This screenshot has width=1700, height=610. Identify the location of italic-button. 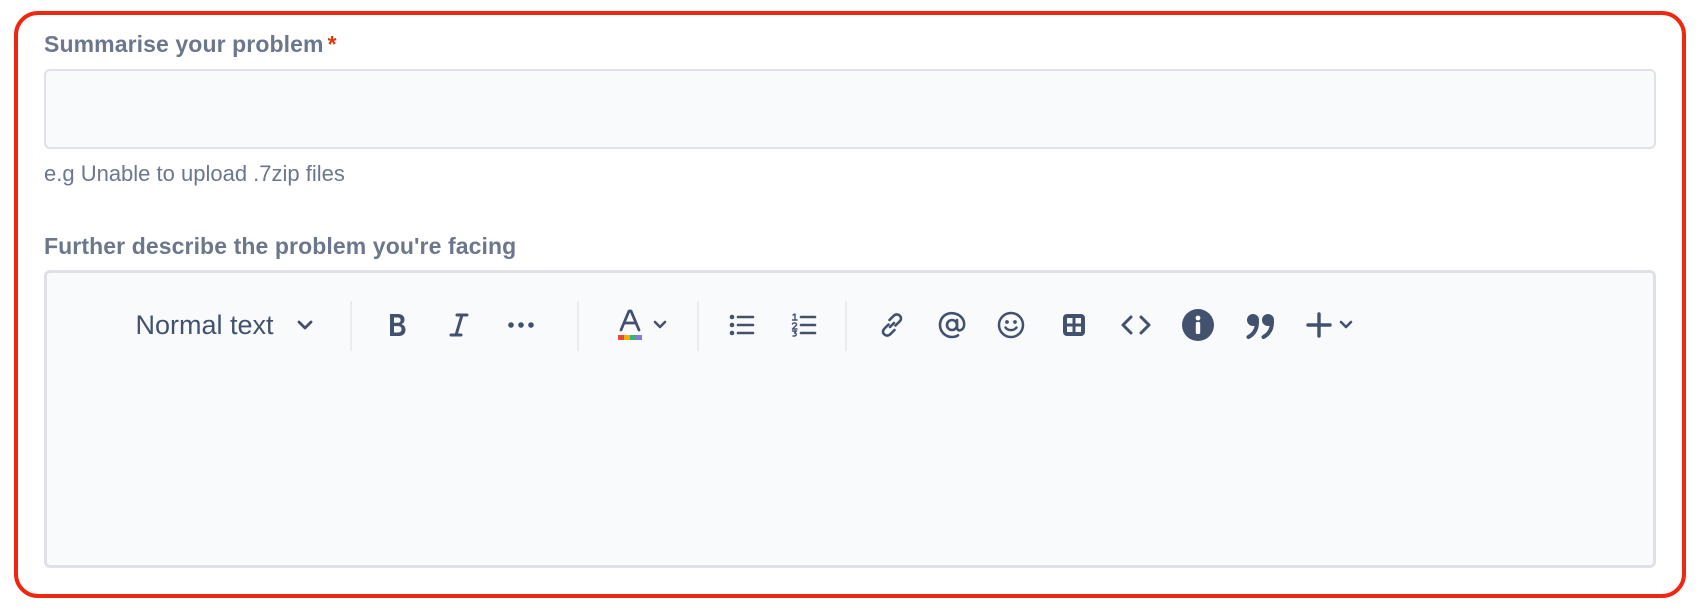
(459, 325).